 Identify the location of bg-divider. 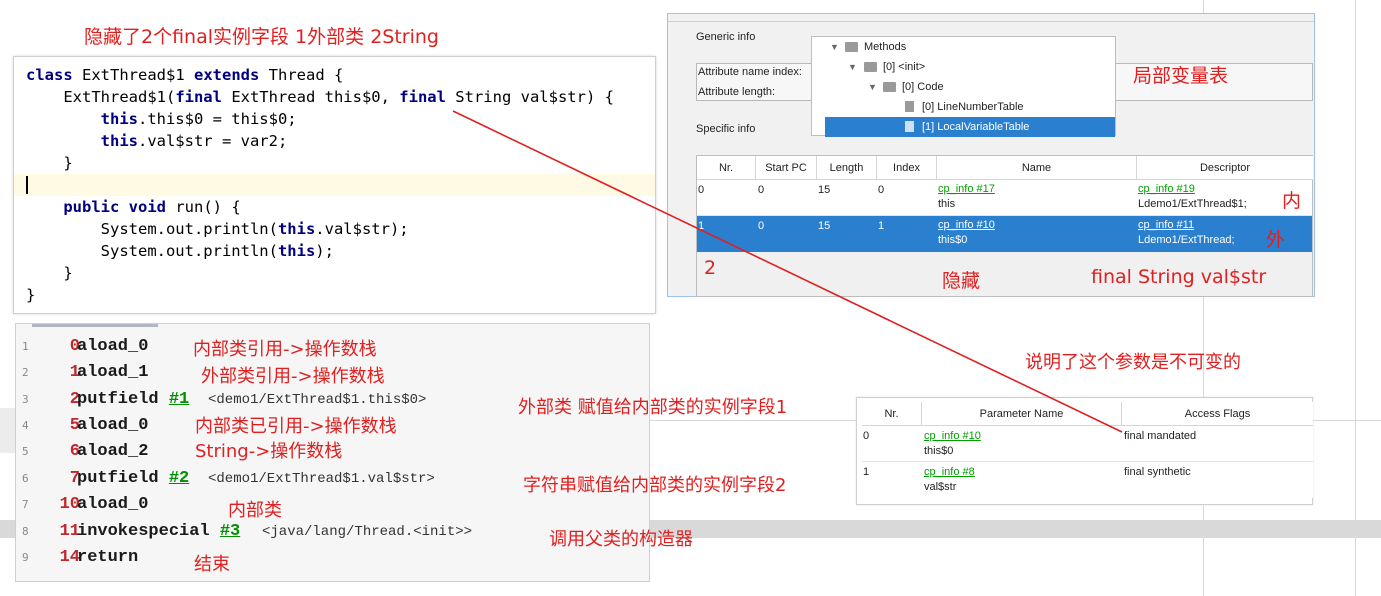
(1355, 298).